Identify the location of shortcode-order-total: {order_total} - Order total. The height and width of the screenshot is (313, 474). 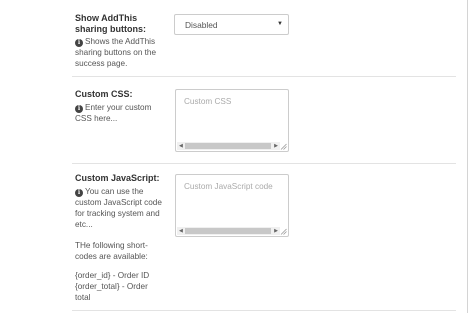
(111, 292).